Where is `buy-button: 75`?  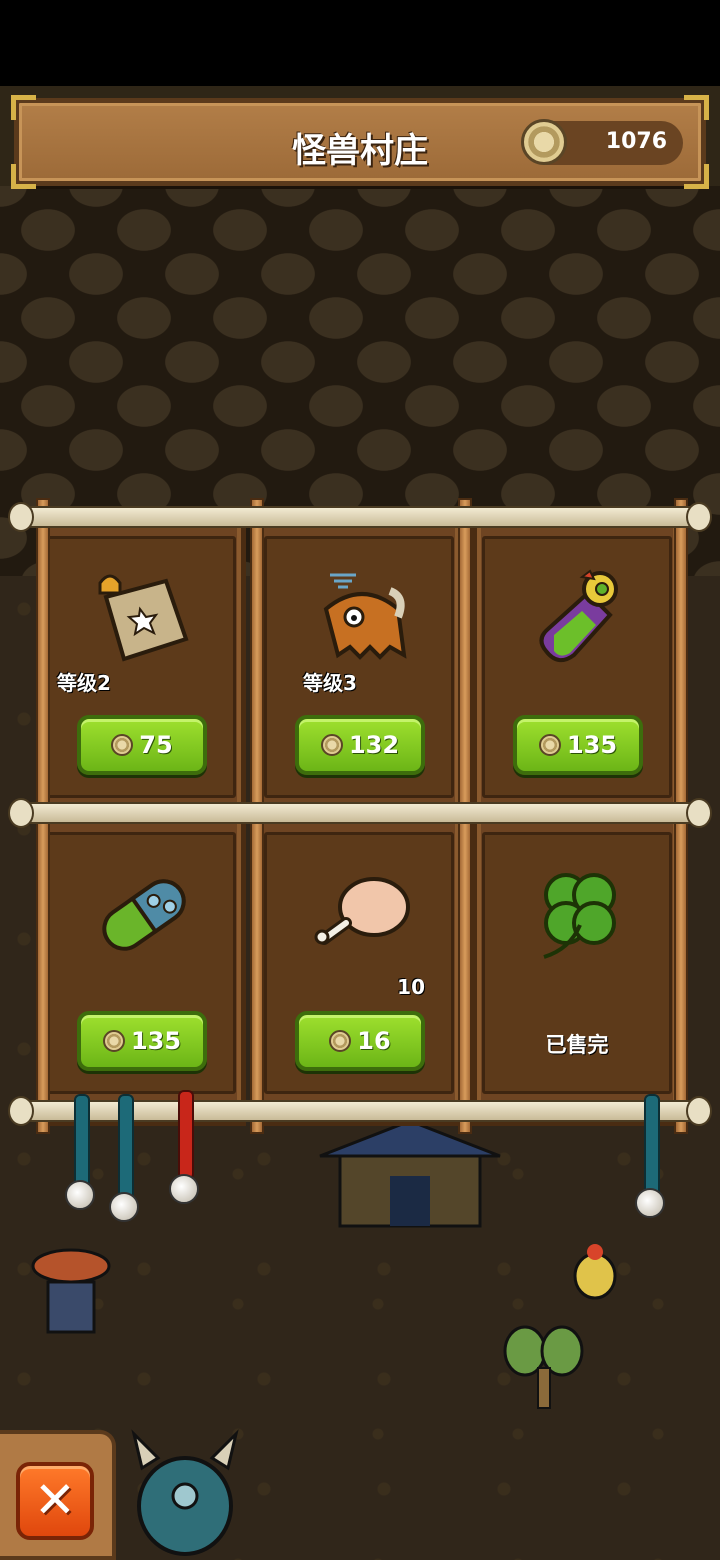
buy-button: 75 is located at coordinates (142, 745).